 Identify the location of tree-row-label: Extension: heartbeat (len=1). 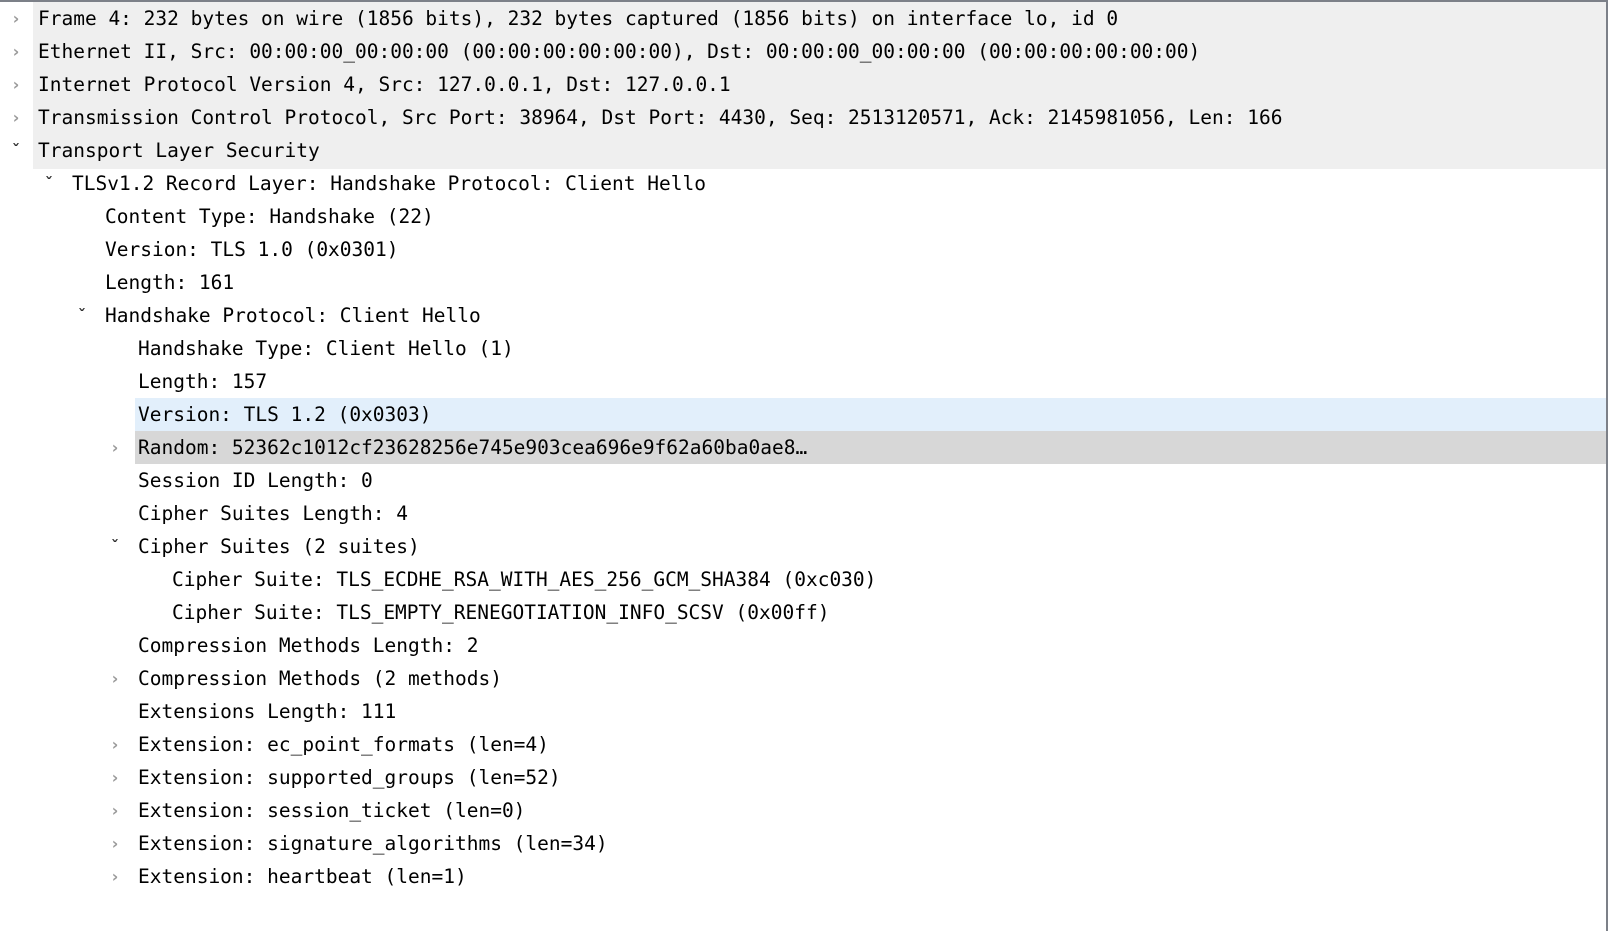
(302, 876).